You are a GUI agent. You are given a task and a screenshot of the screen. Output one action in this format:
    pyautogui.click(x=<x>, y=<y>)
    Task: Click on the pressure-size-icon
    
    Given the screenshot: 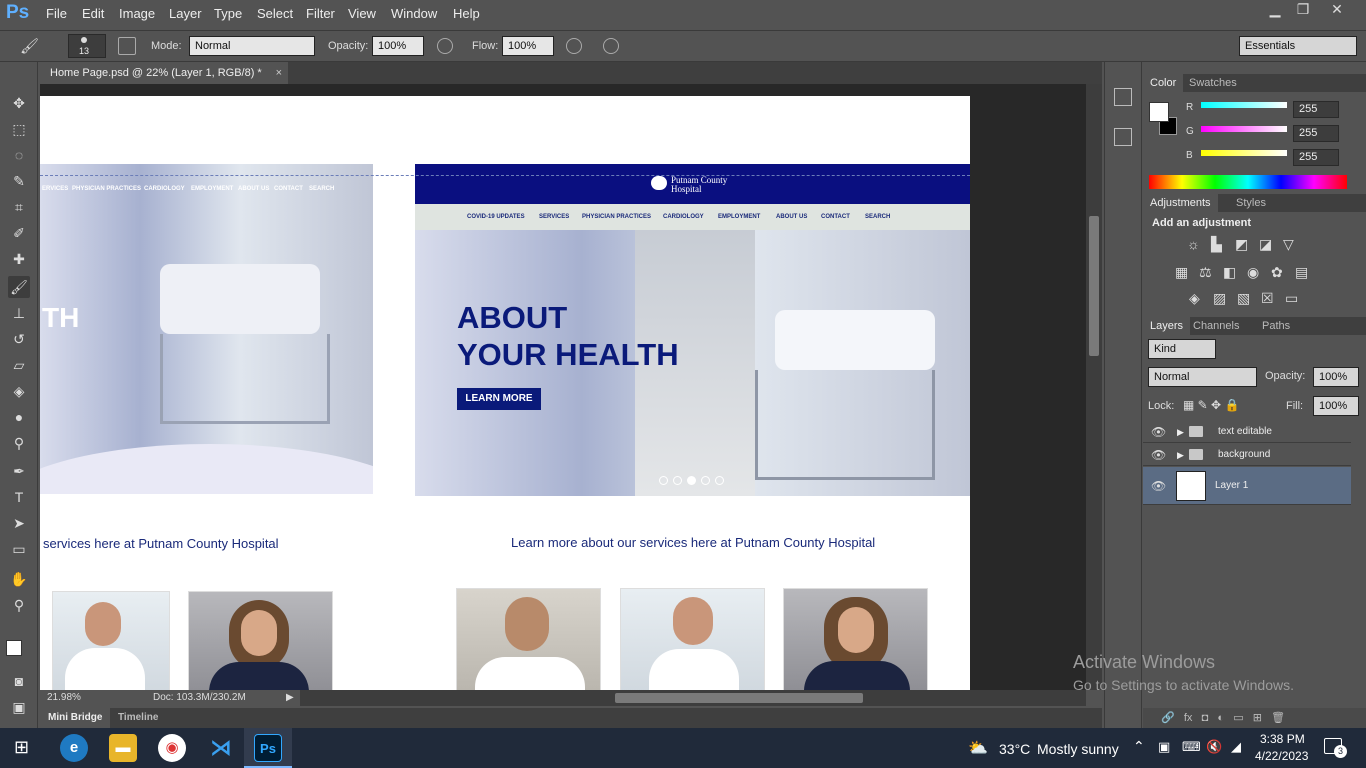 What is the action you would take?
    pyautogui.click(x=611, y=46)
    